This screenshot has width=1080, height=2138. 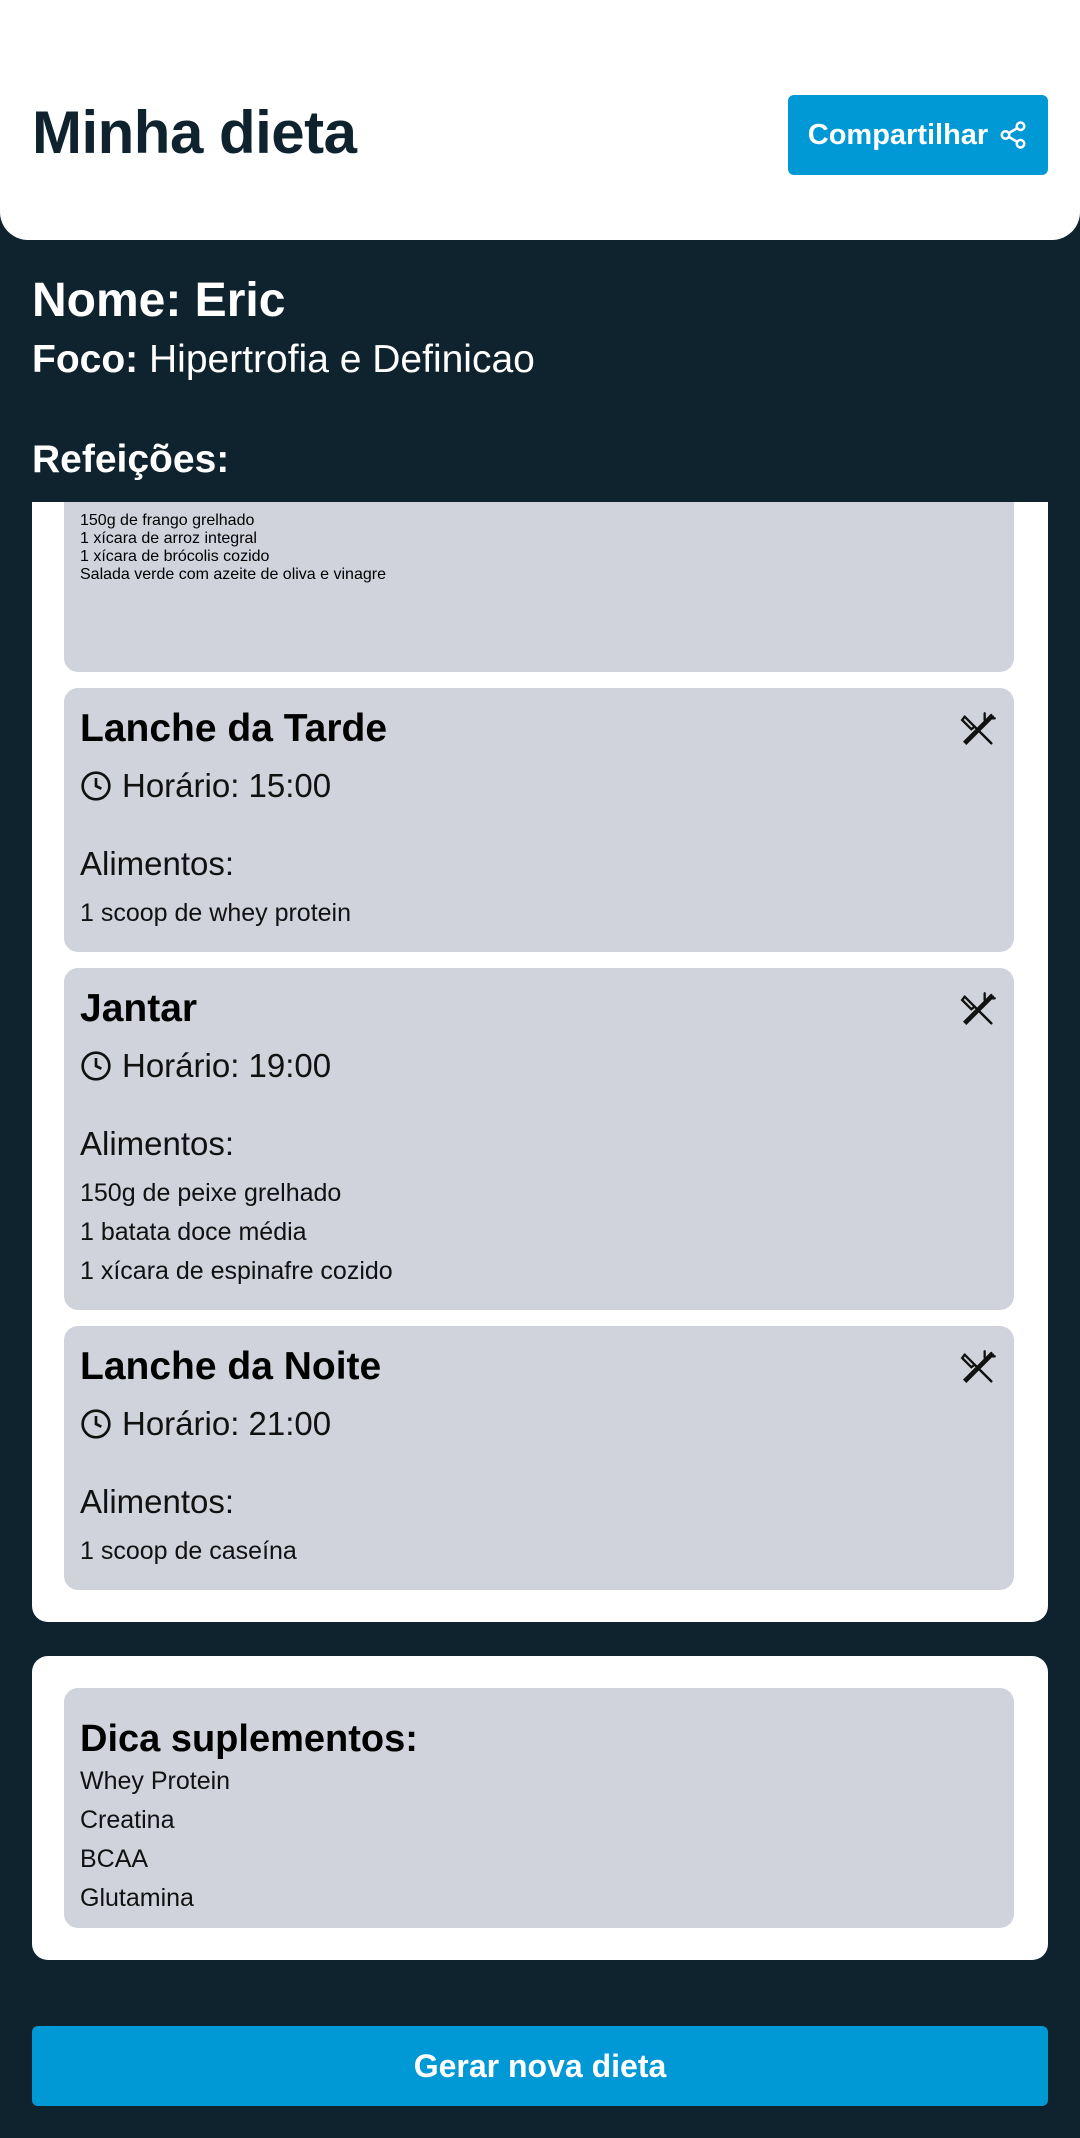 I want to click on focus-label: Foco:, so click(x=85, y=359).